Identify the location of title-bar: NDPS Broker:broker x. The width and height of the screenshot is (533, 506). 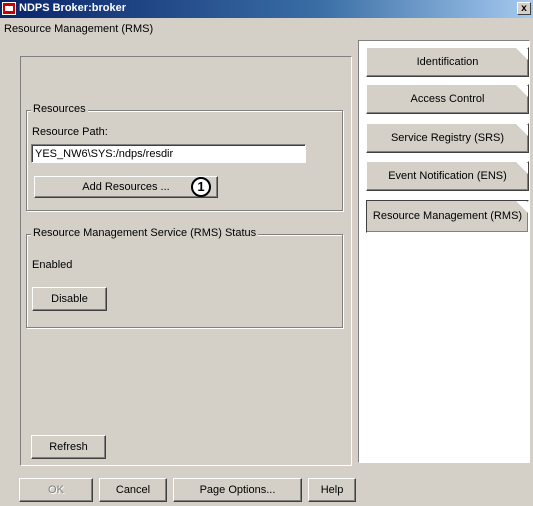
(266, 9).